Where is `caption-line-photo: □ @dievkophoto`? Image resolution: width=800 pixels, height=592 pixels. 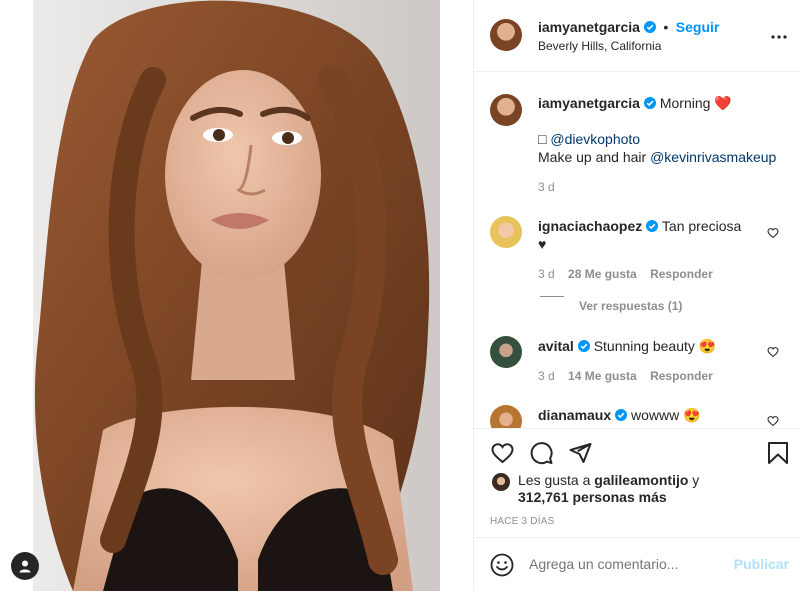 caption-line-photo: □ @dievkophoto is located at coordinates (663, 139).